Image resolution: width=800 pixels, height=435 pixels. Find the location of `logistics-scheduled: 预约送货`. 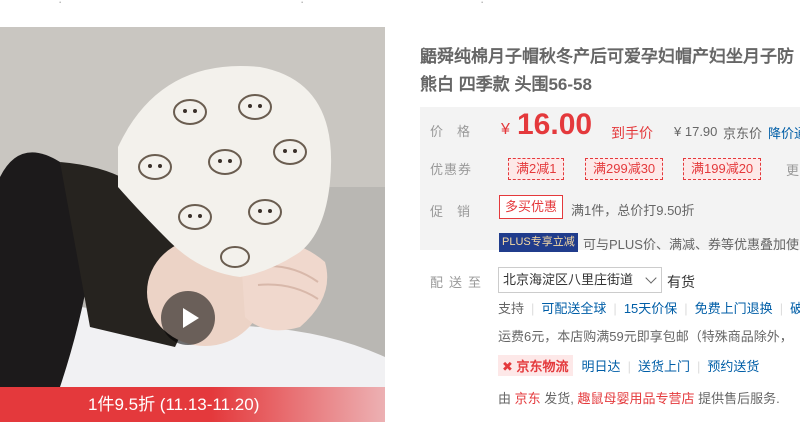

logistics-scheduled: 预约送货 is located at coordinates (733, 366).